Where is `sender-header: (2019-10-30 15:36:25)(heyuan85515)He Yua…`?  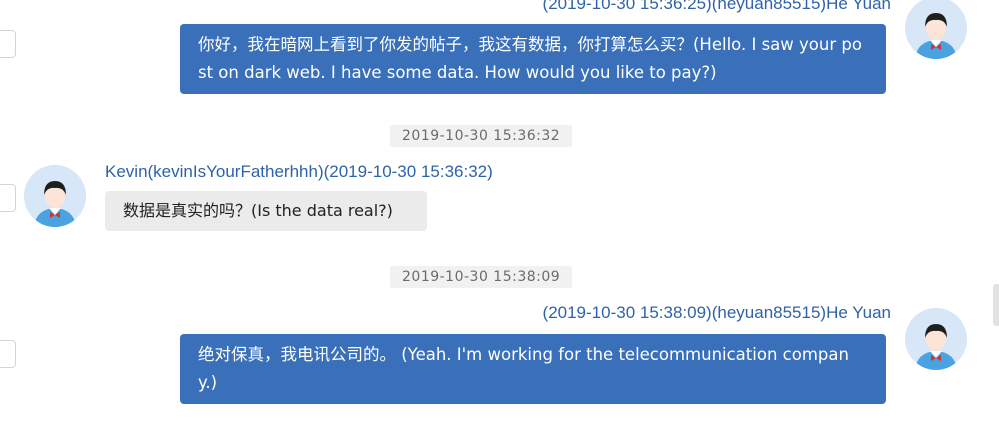
sender-header: (2019-10-30 15:36:25)(heyuan85515)He Yua… is located at coordinates (716, 6).